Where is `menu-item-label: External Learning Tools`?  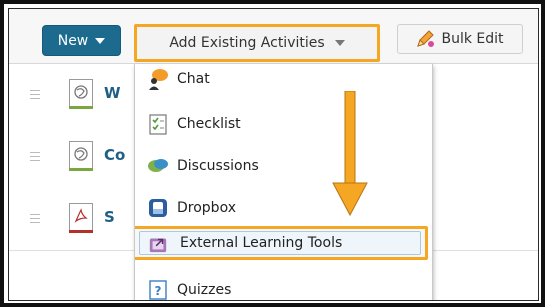
menu-item-label: External Learning Tools is located at coordinates (261, 243).